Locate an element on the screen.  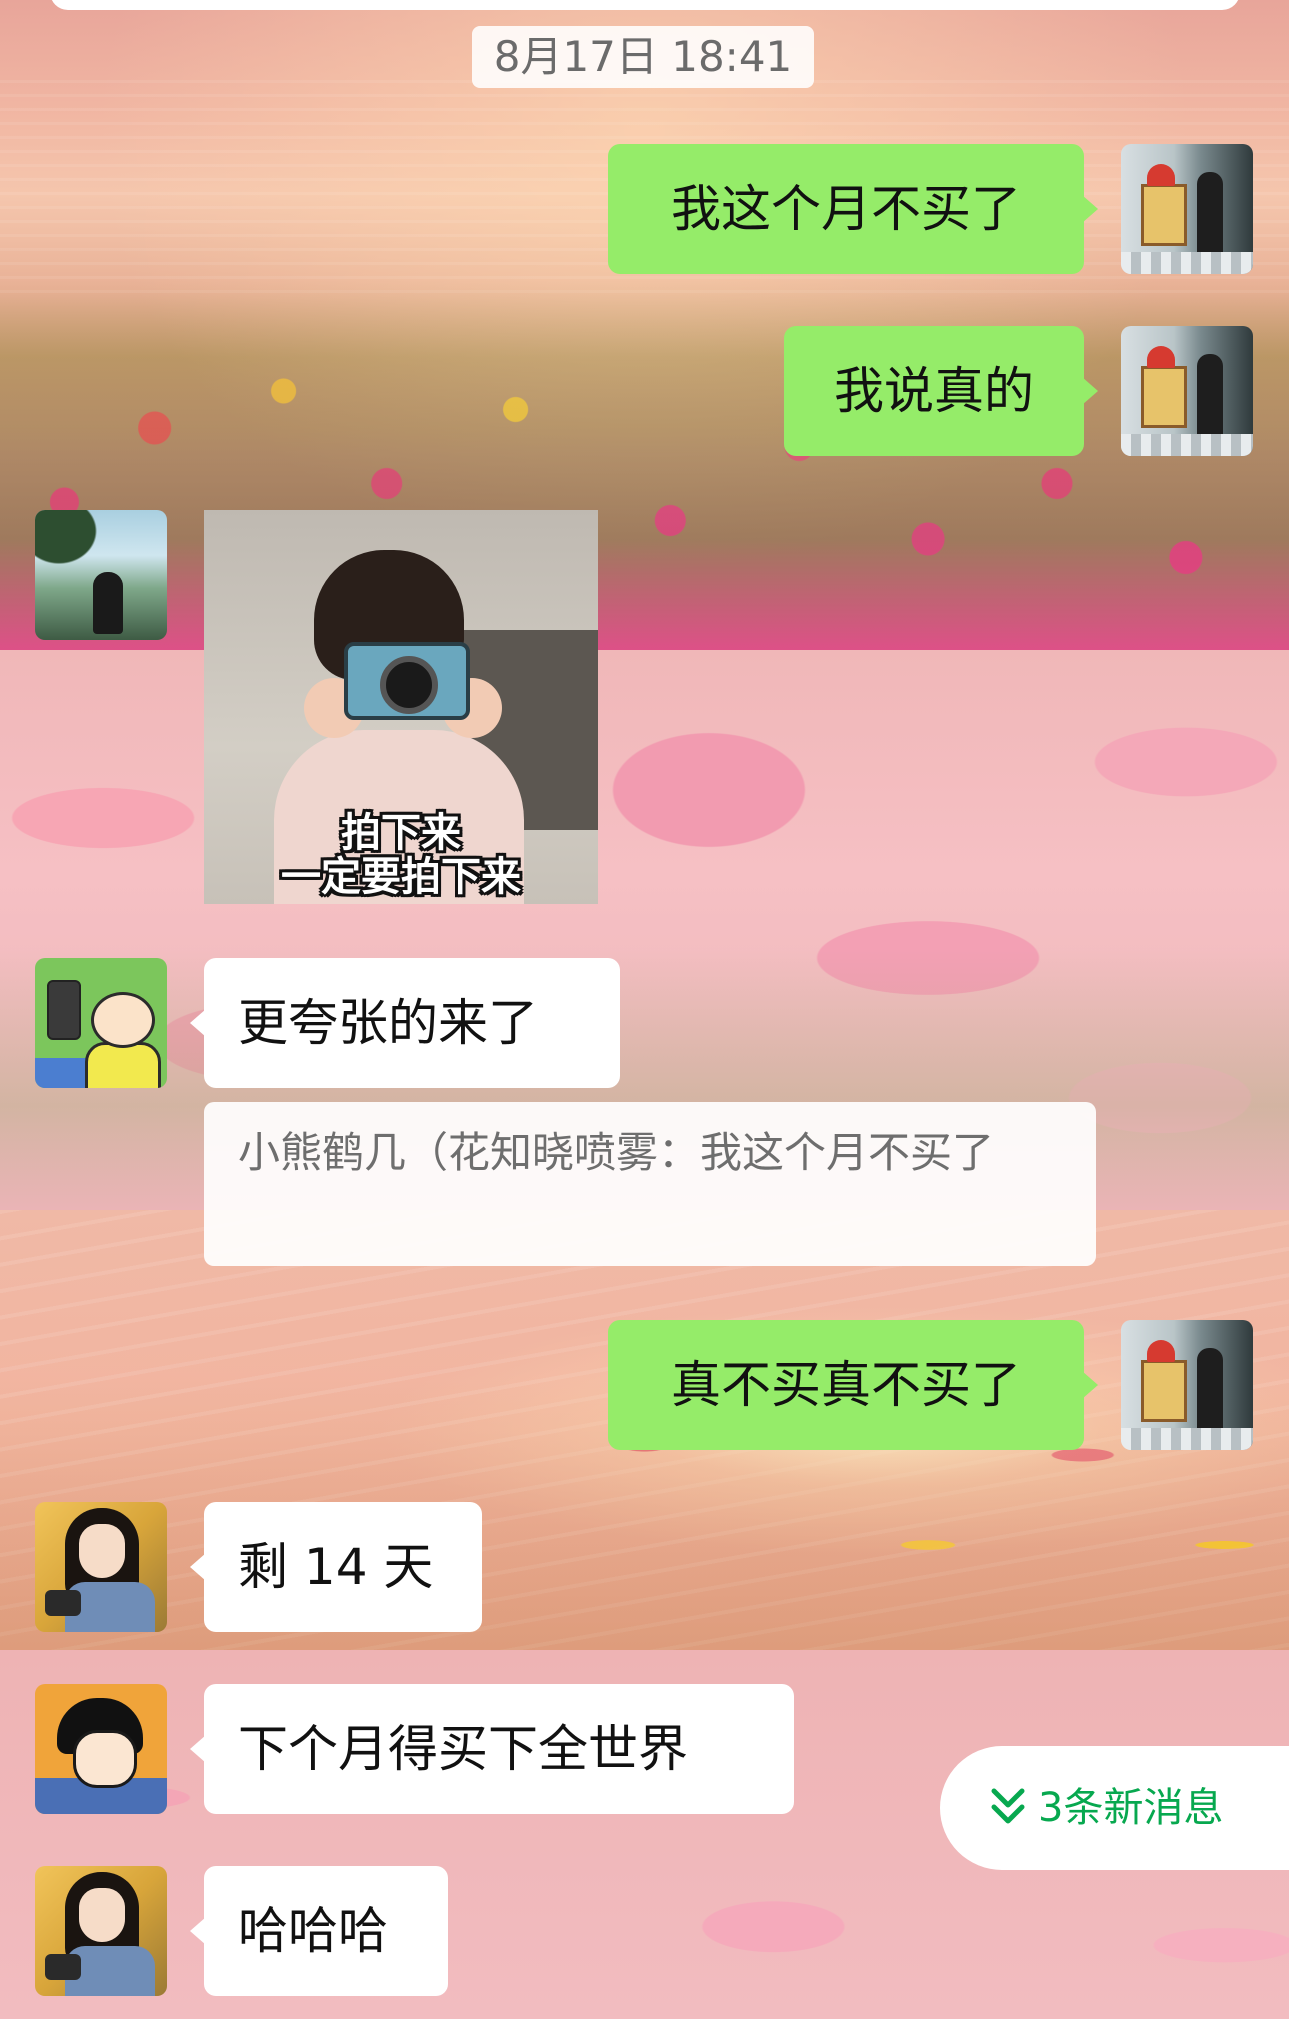
sticker-camera-lens is located at coordinates (409, 685).